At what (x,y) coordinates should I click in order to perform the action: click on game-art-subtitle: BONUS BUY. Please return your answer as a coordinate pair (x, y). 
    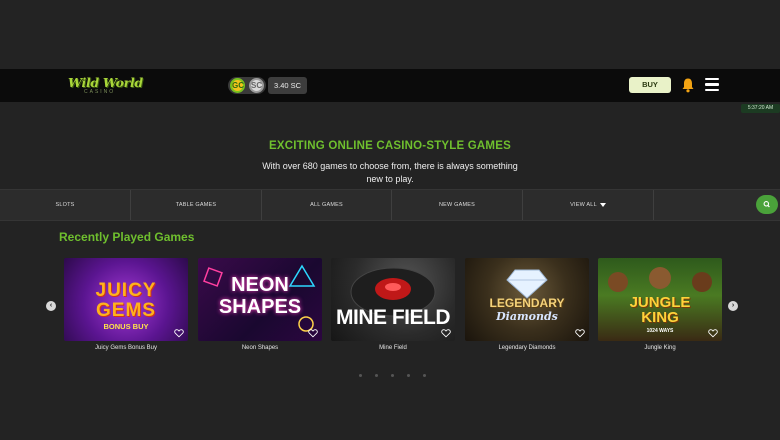
    Looking at the image, I should click on (126, 326).